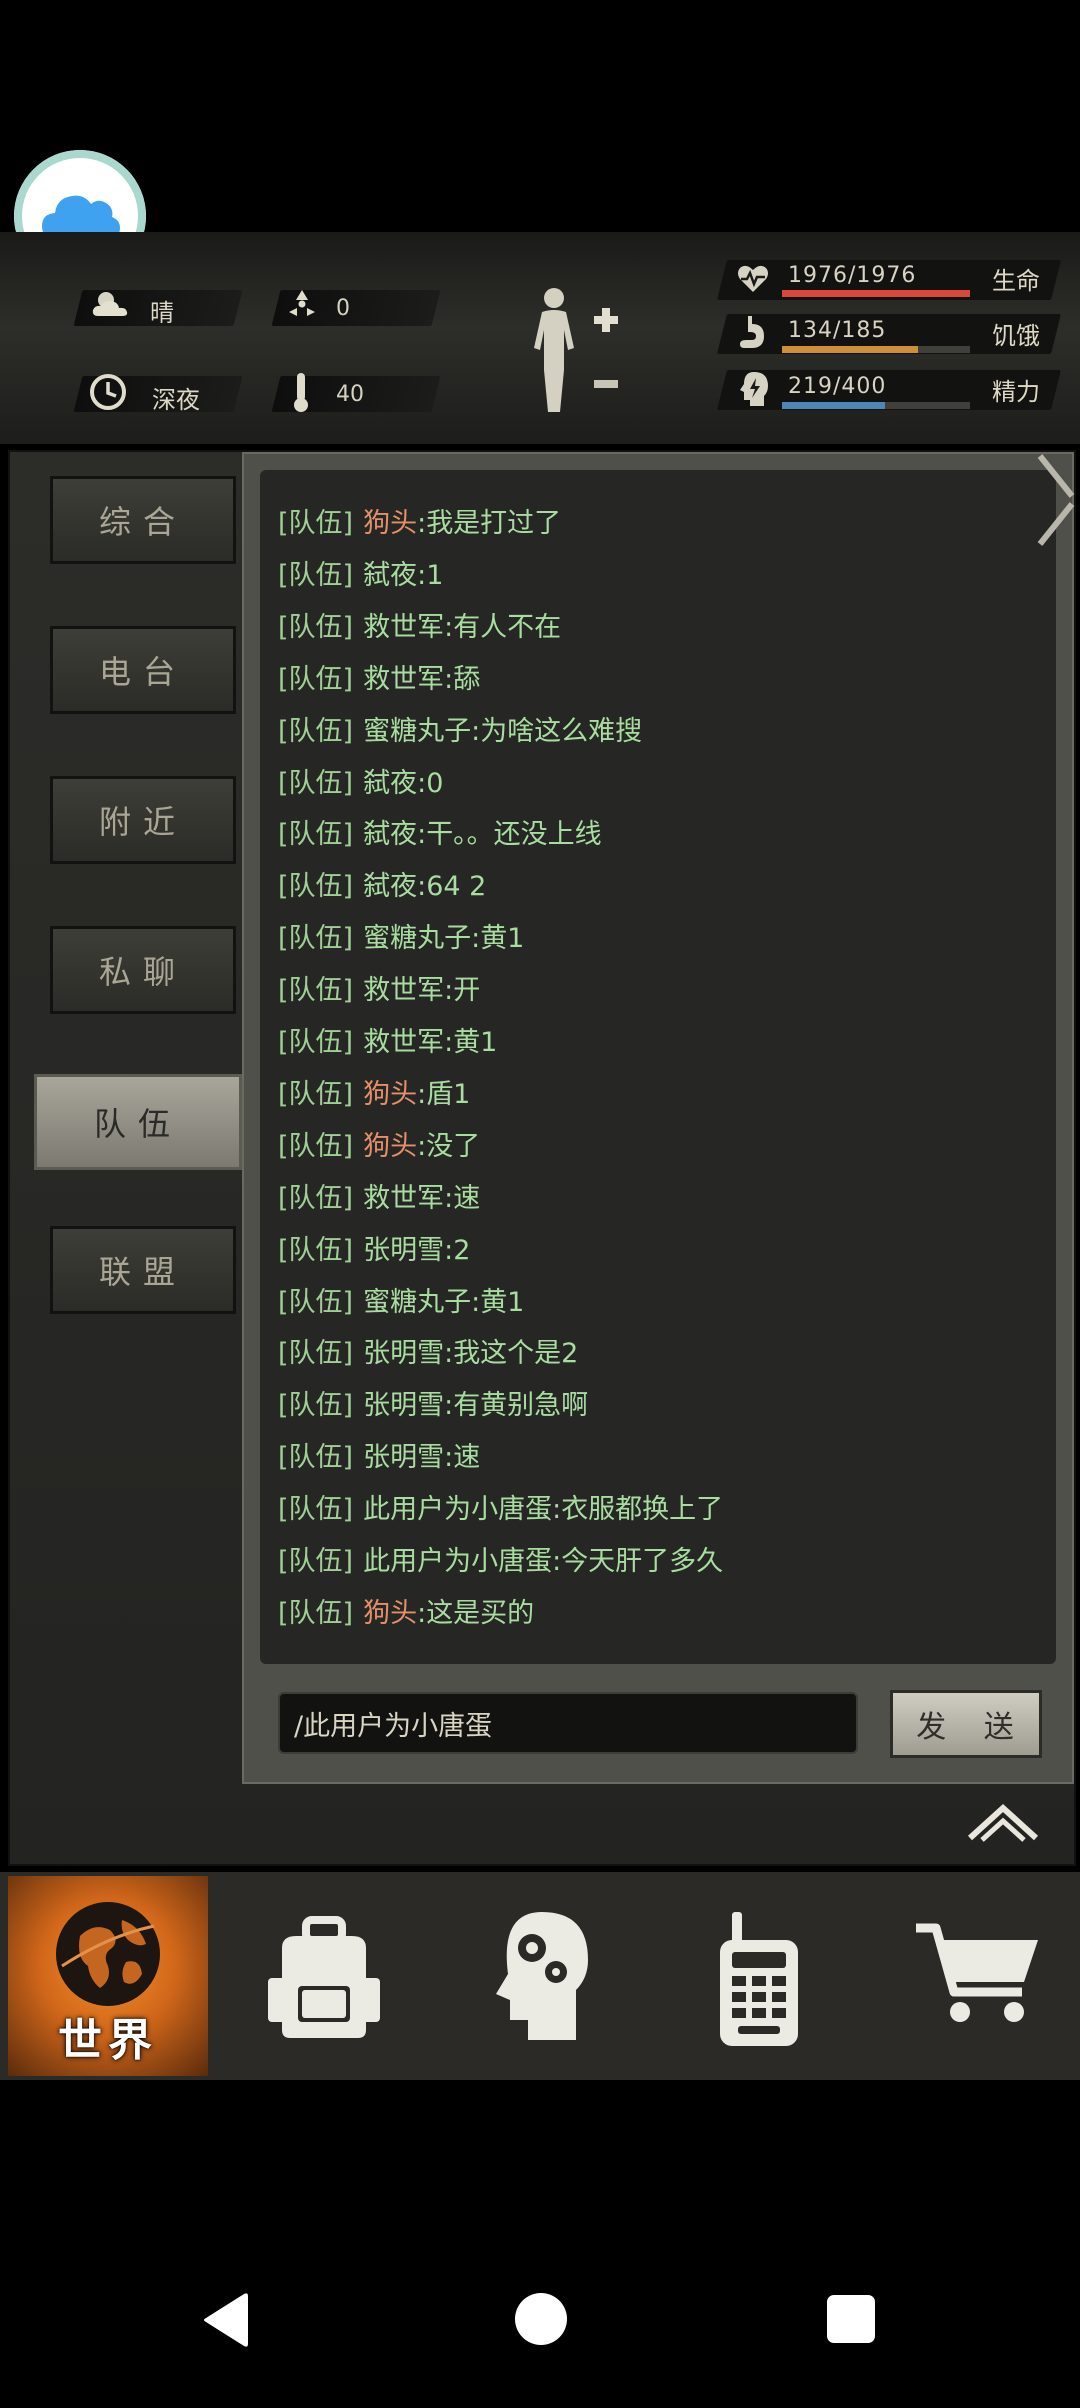  I want to click on temperature-value: 40, so click(350, 394).